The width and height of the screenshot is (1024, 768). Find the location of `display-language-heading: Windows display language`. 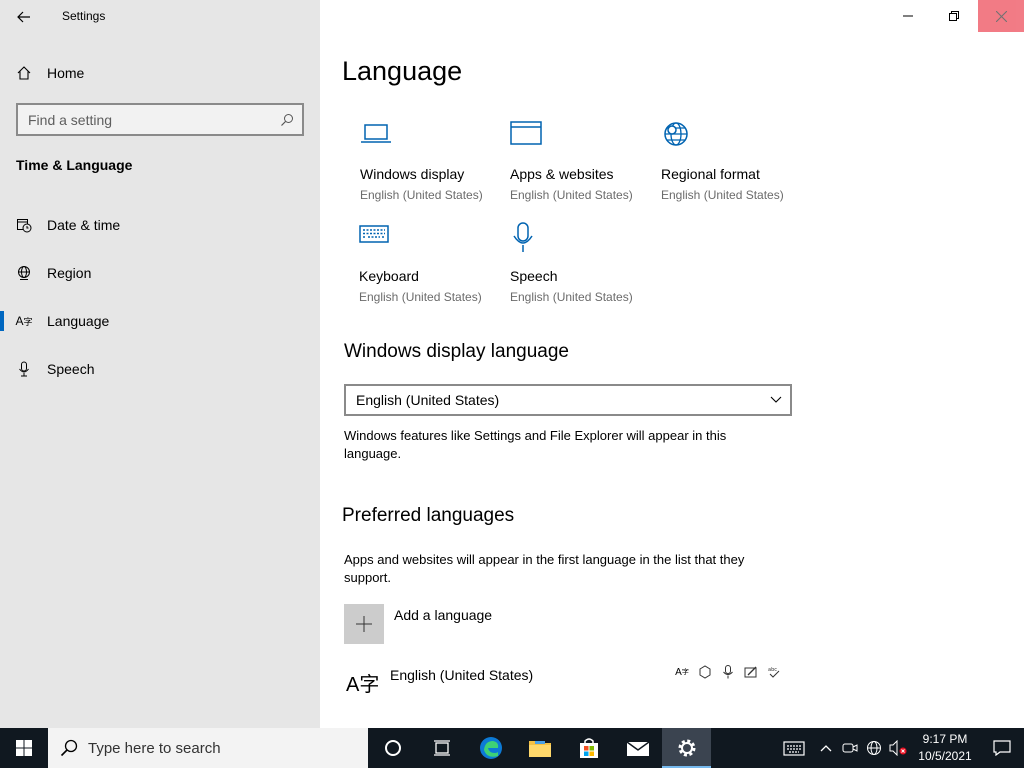

display-language-heading: Windows display language is located at coordinates (456, 351).